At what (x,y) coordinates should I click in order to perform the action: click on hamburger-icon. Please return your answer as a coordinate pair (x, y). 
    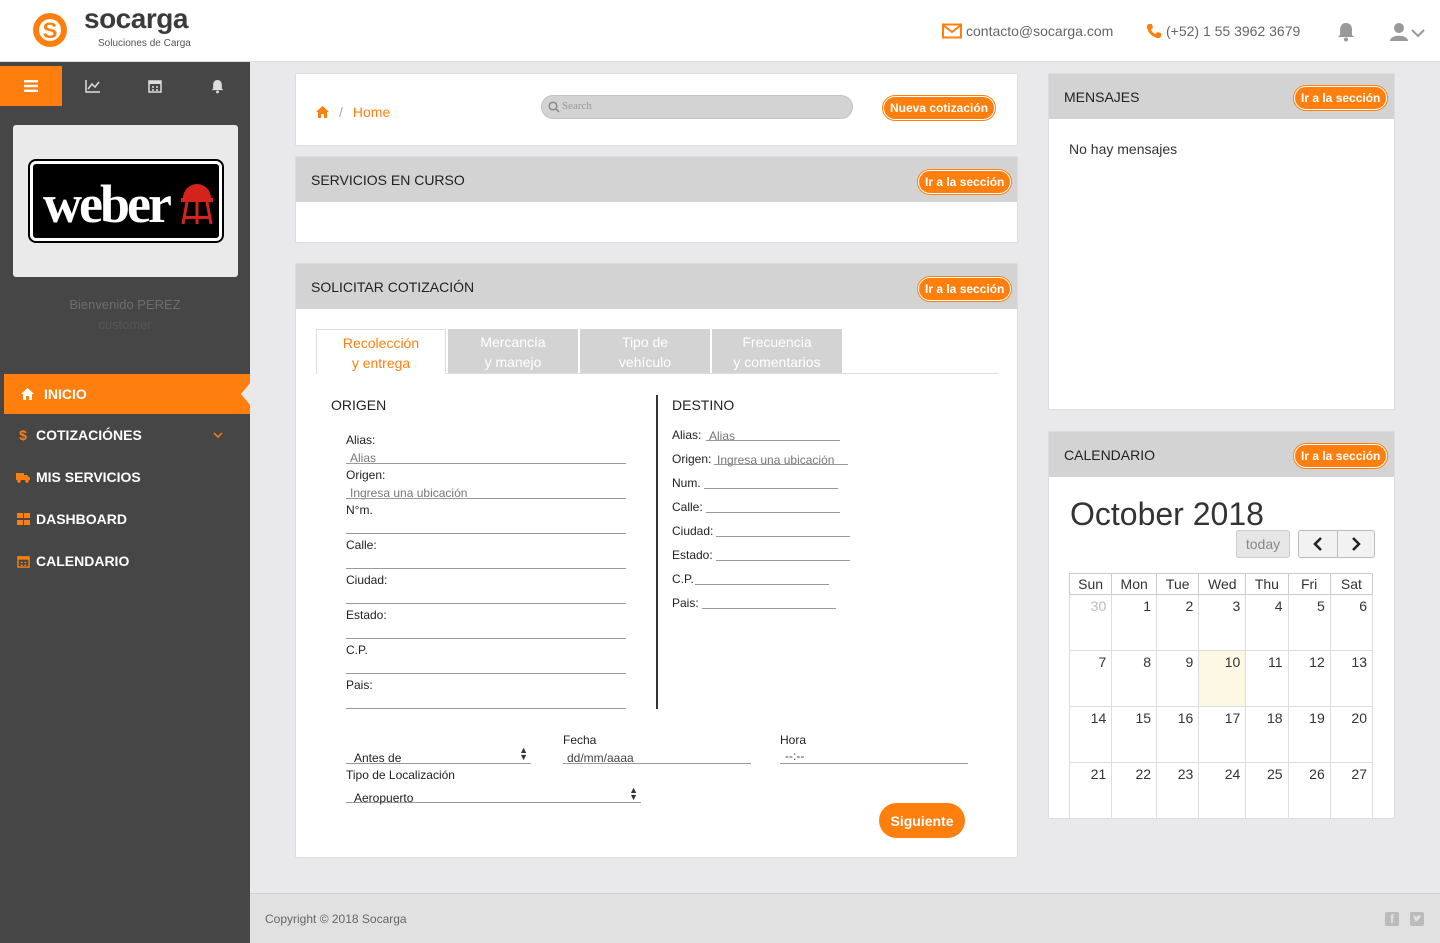
    Looking at the image, I should click on (31, 86).